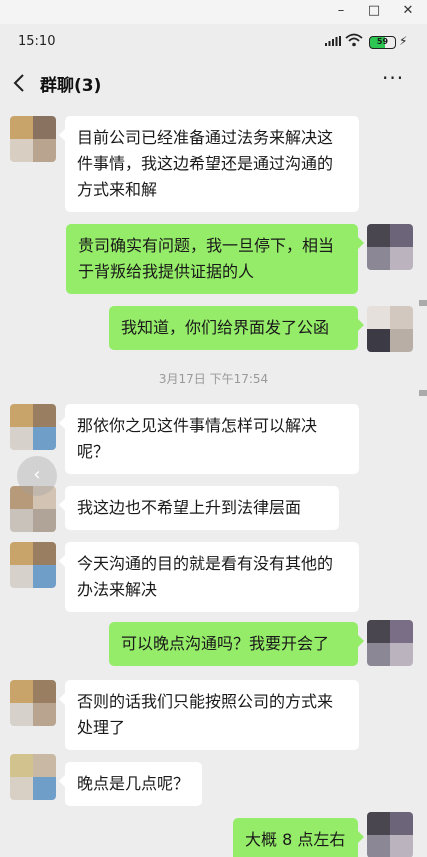 This screenshot has height=857, width=427. Describe the element at coordinates (374, 10) in the screenshot. I see `maximize-button: □` at that location.